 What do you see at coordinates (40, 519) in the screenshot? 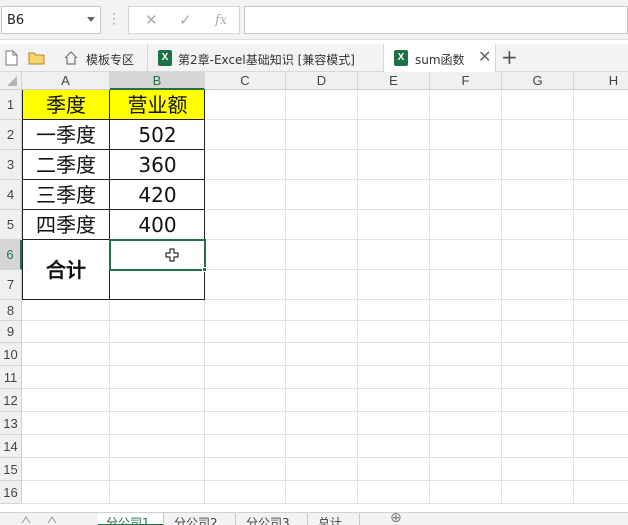
I see `sheet-scroll-icon` at bounding box center [40, 519].